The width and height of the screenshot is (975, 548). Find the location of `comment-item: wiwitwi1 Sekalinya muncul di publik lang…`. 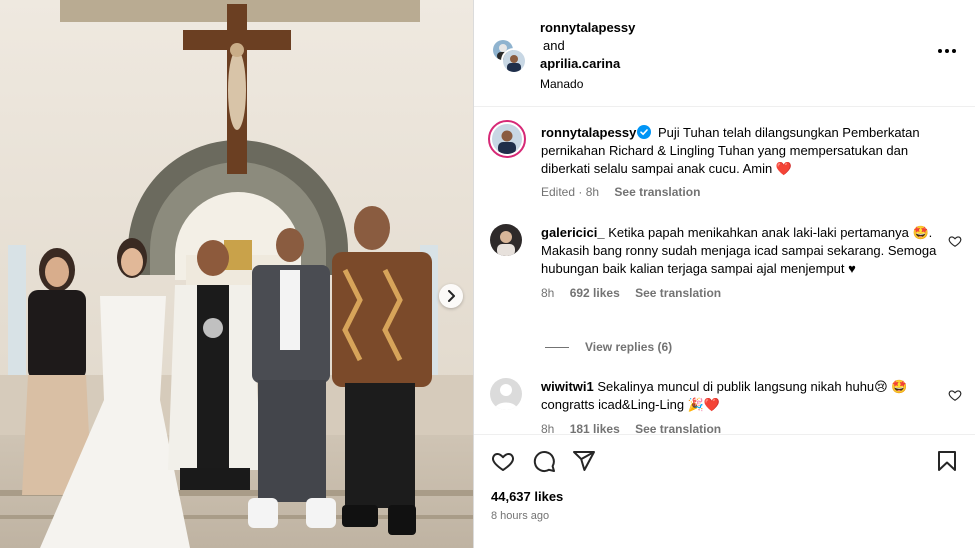

comment-item: wiwitwi1 Sekalinya muncul di publik lang… is located at coordinates (726, 406).